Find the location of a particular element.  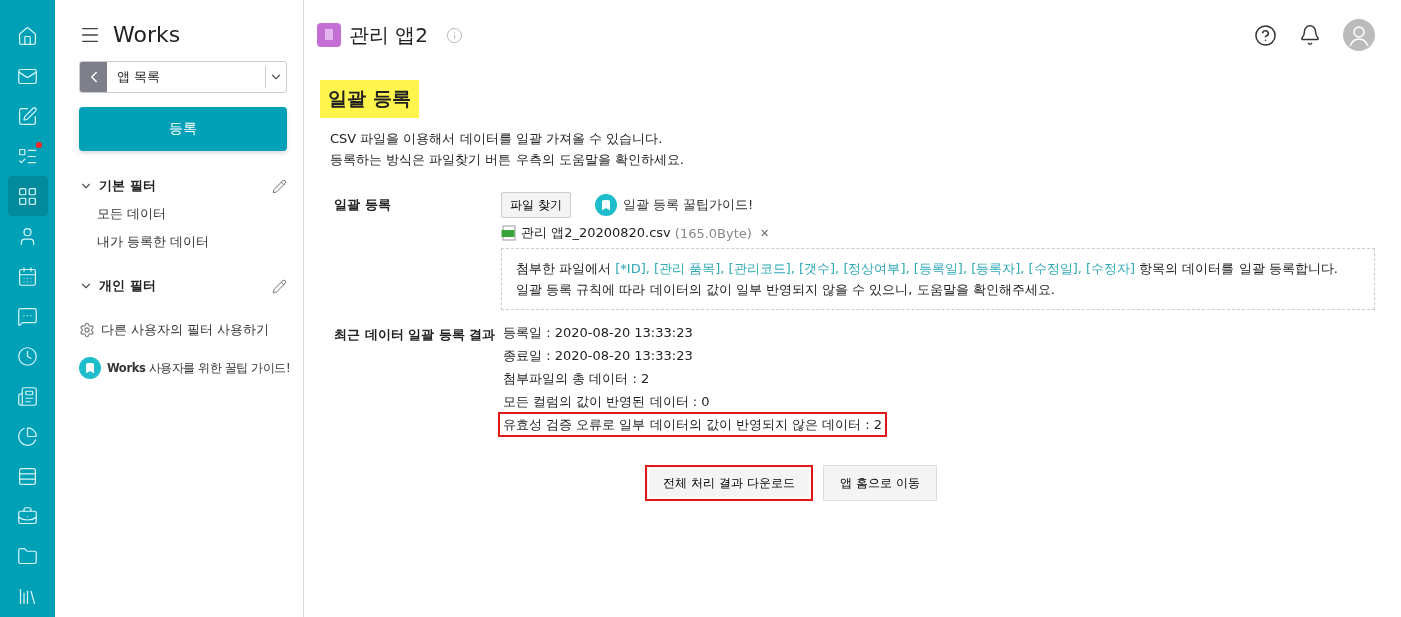

info-icon is located at coordinates (455, 35).